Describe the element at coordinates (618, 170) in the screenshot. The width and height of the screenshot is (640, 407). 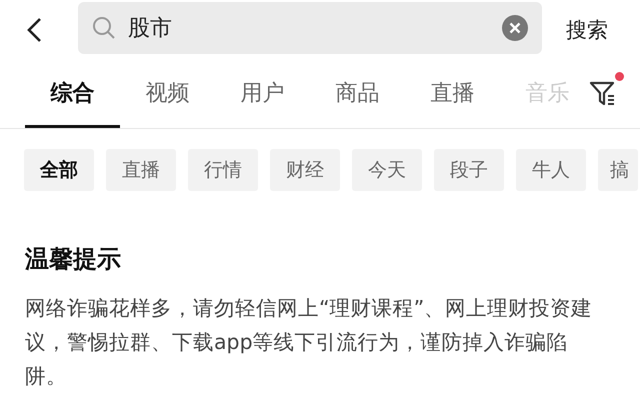
I see `filter-chip: 搞` at that location.